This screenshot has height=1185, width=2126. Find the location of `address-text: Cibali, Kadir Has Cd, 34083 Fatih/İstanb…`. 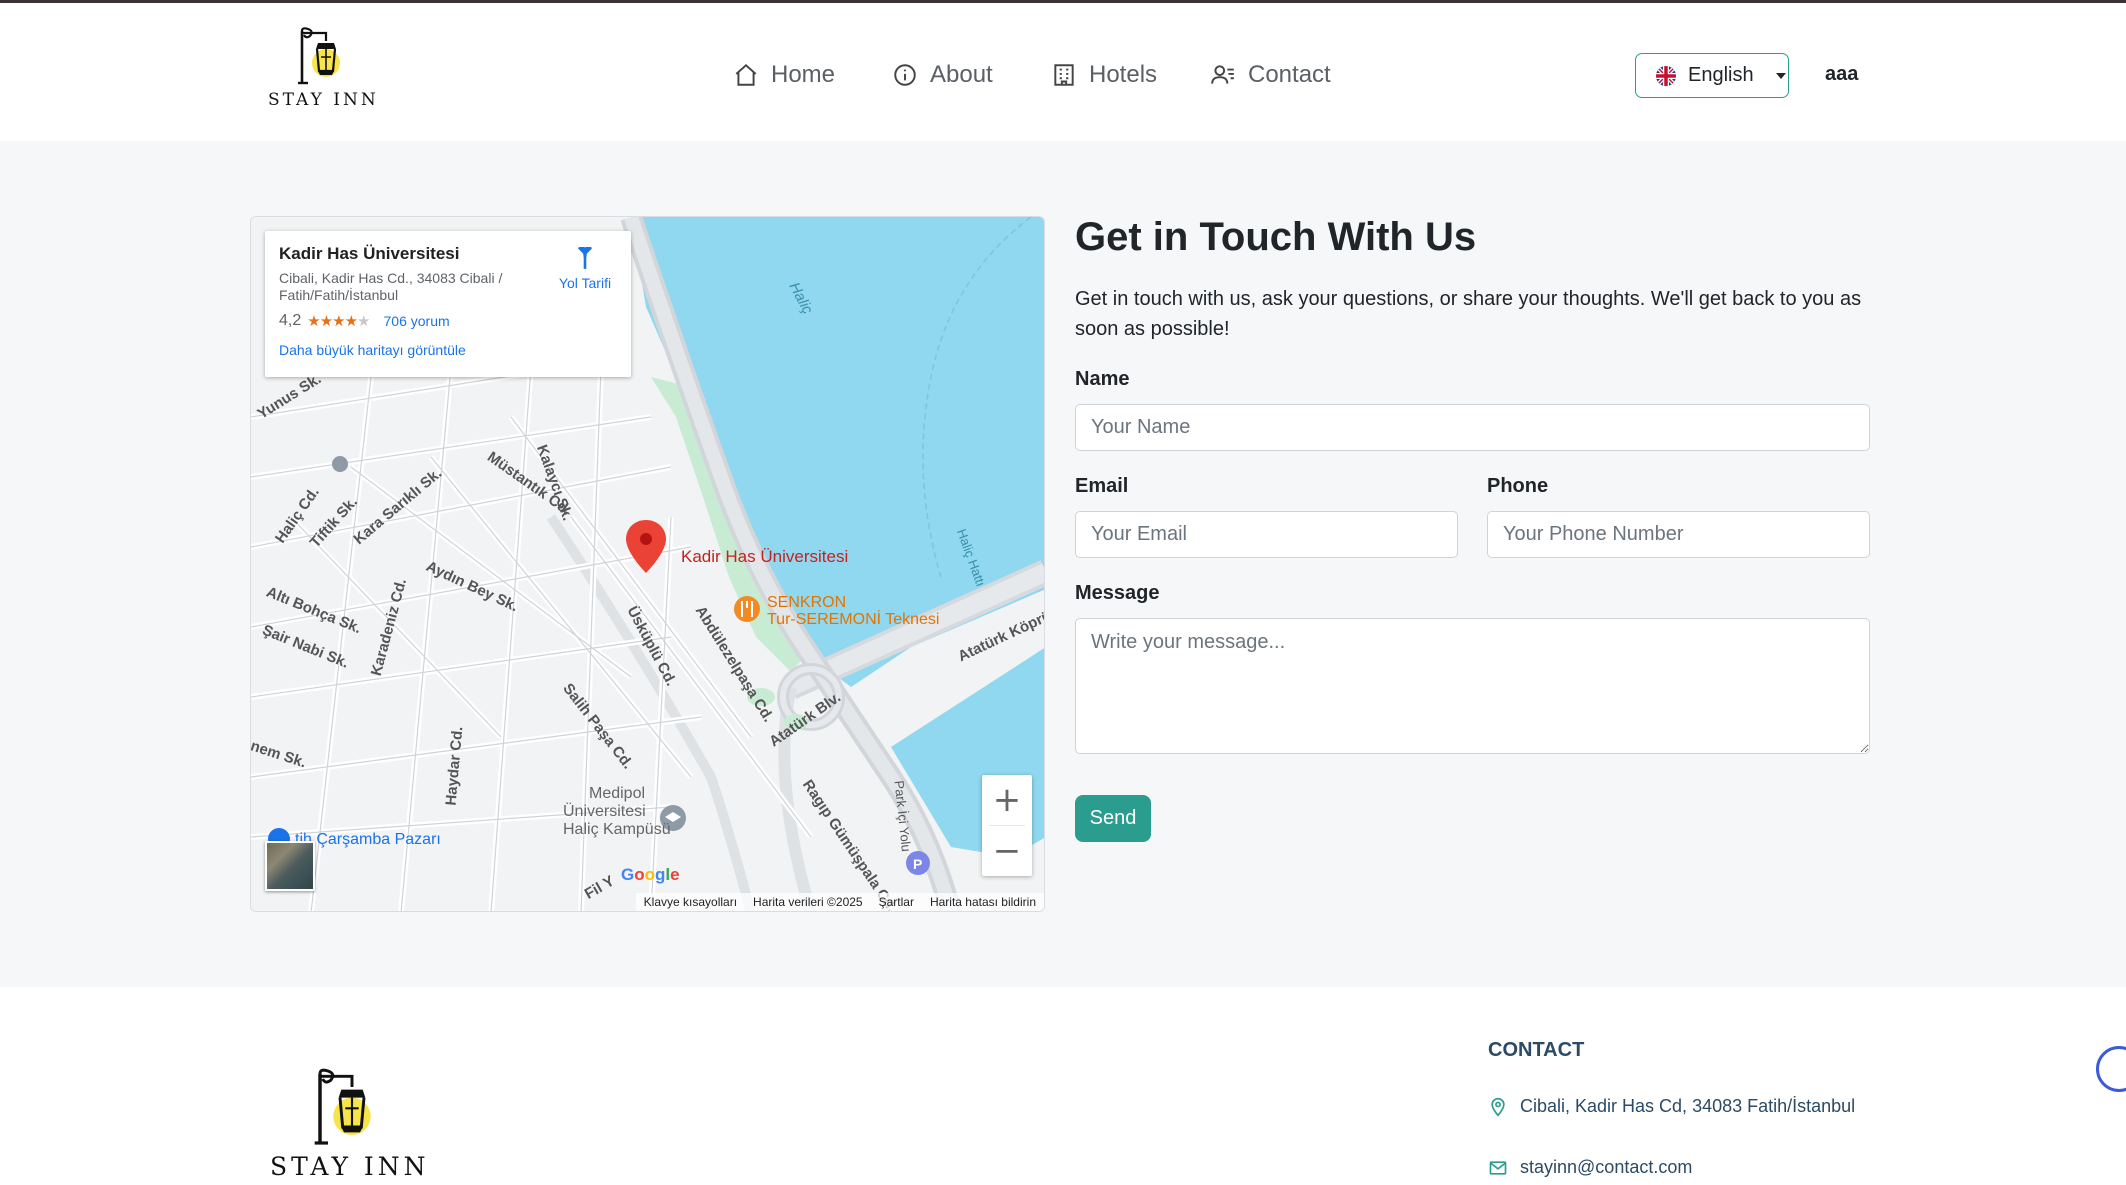

address-text: Cibali, Kadir Has Cd, 34083 Fatih/İstanb… is located at coordinates (1688, 1106).